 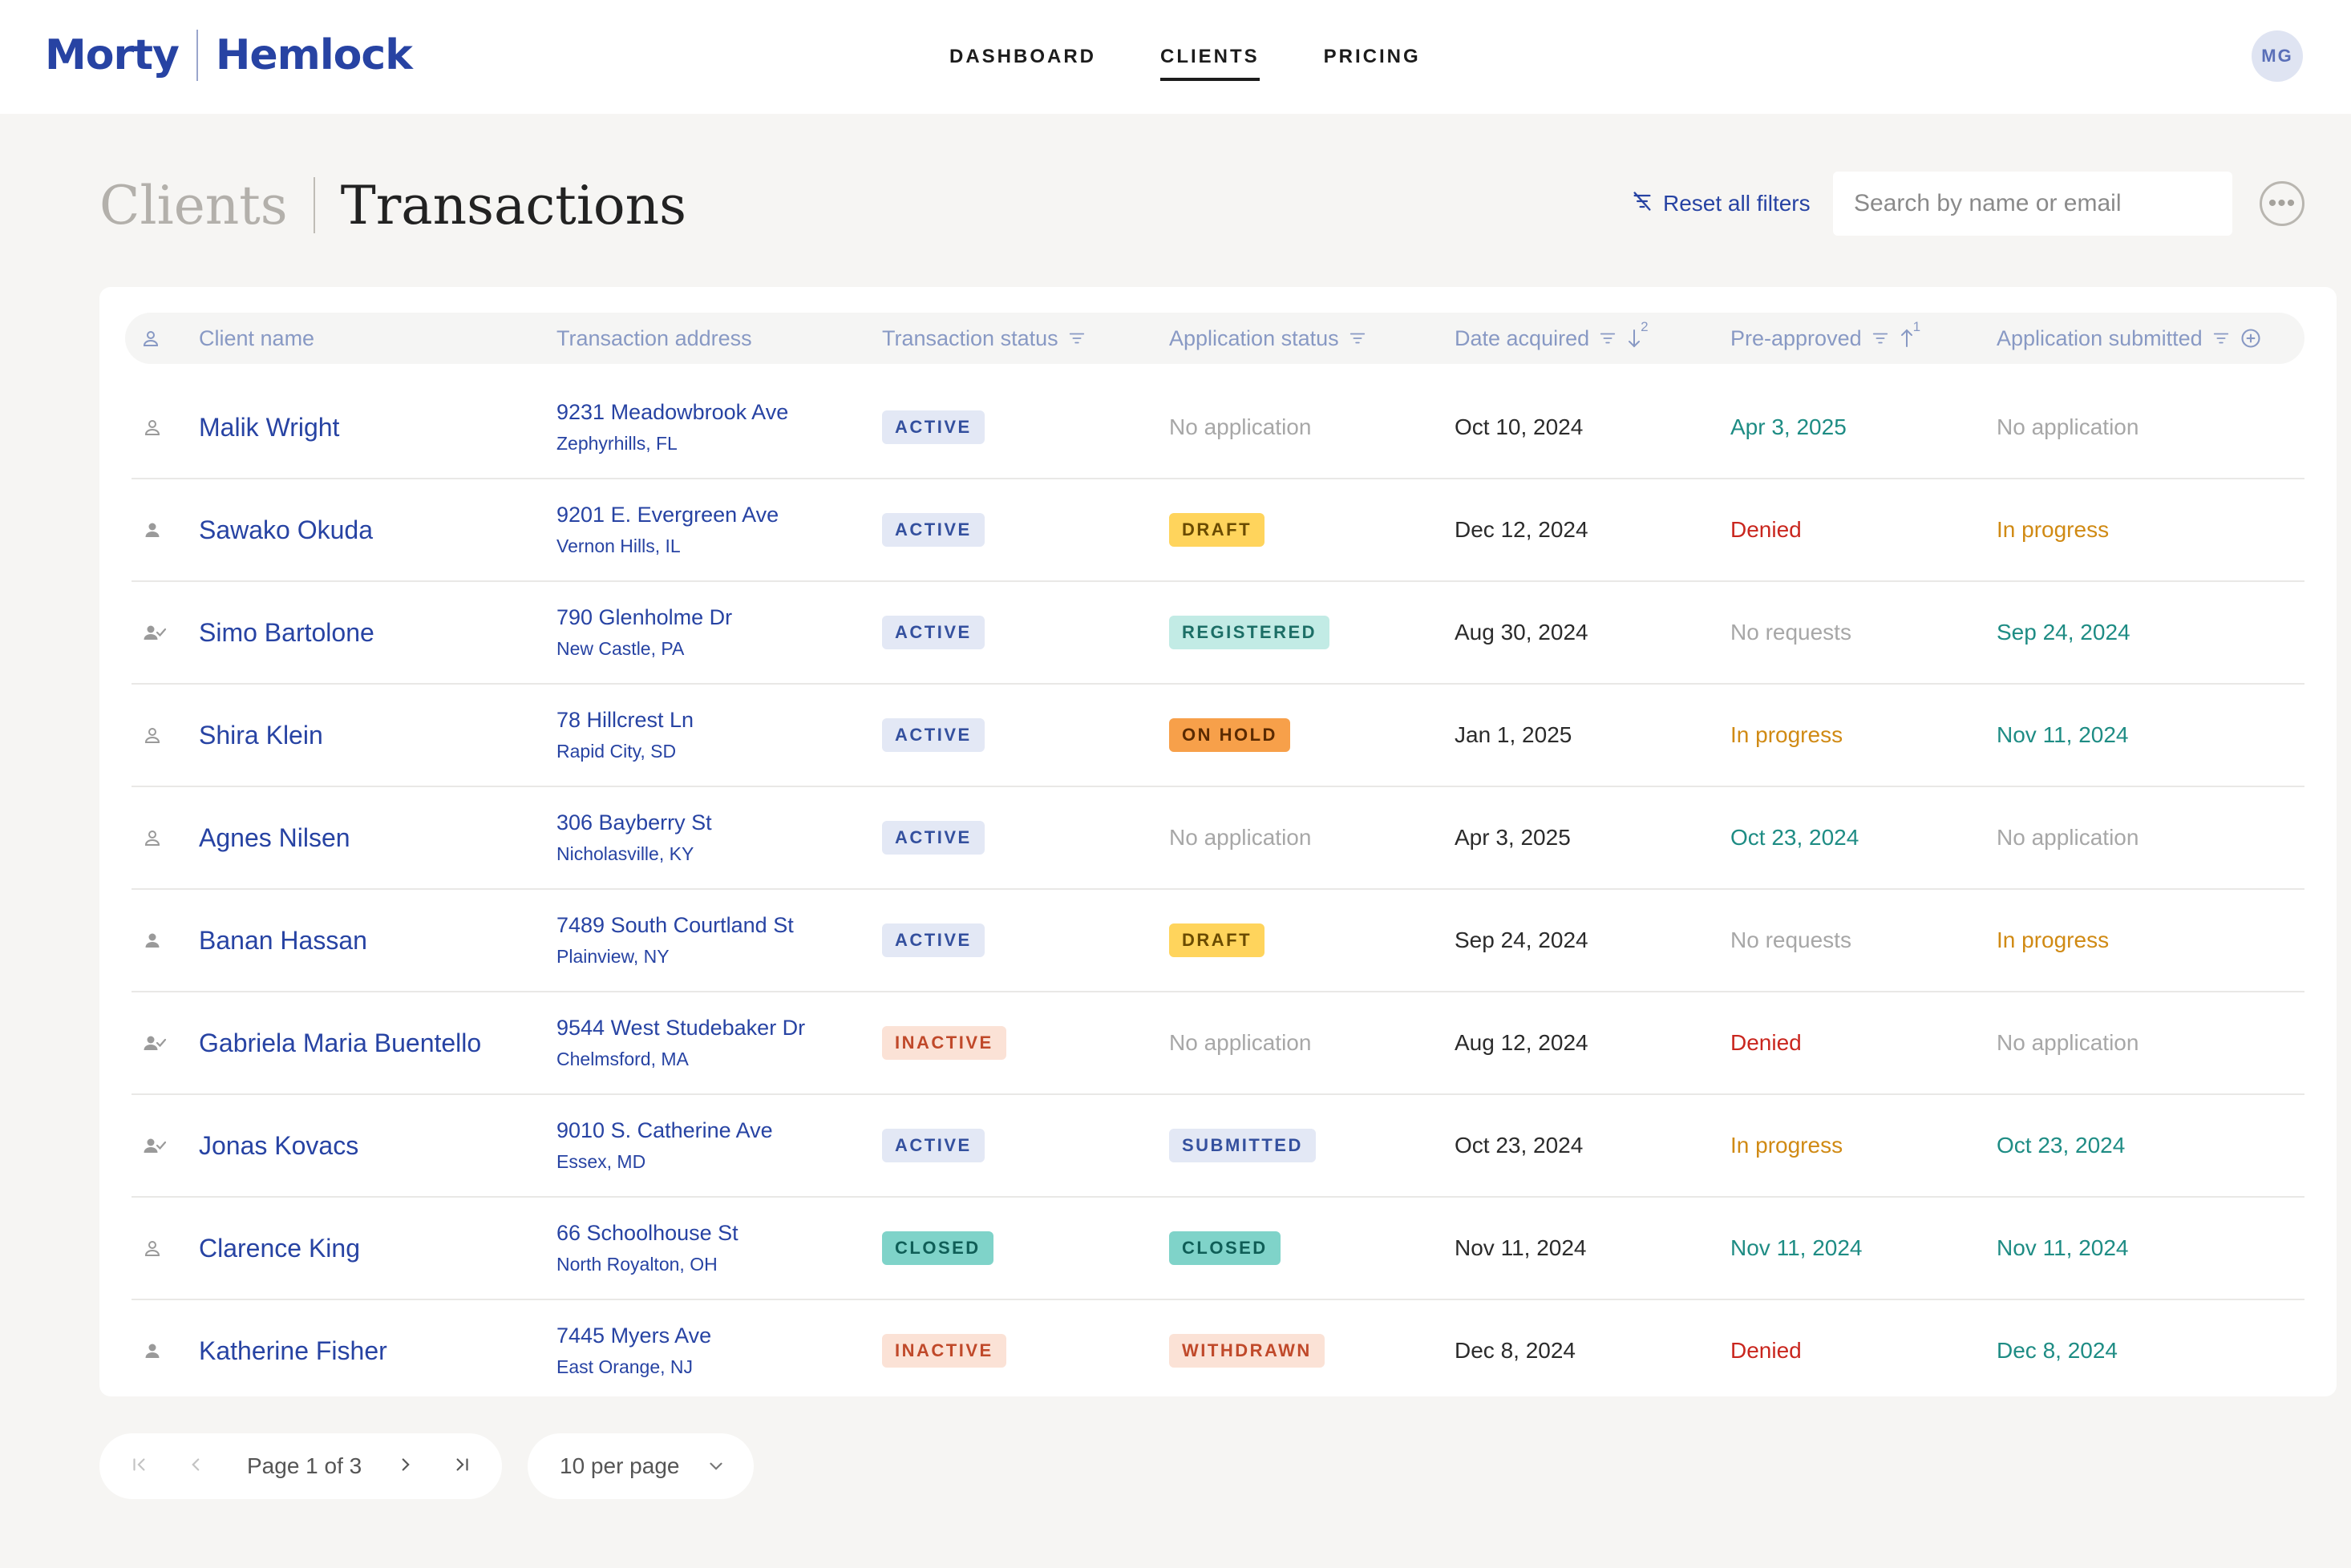 What do you see at coordinates (1513, 837) in the screenshot?
I see `date-acquired: Apr 3, 2025` at bounding box center [1513, 837].